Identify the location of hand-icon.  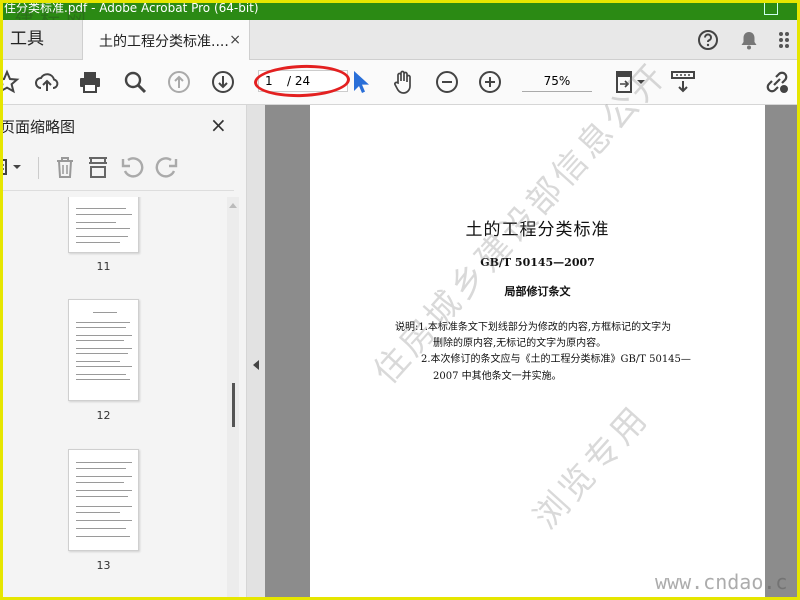
(403, 82).